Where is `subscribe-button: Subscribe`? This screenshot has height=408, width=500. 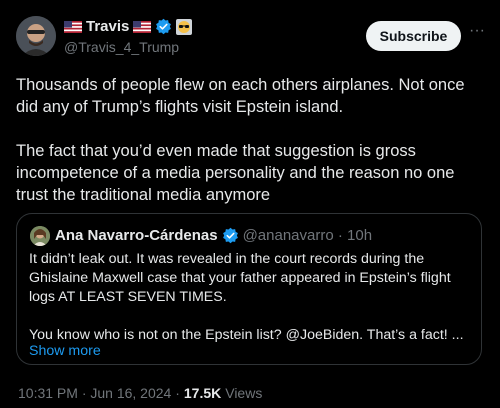 subscribe-button: Subscribe is located at coordinates (413, 36).